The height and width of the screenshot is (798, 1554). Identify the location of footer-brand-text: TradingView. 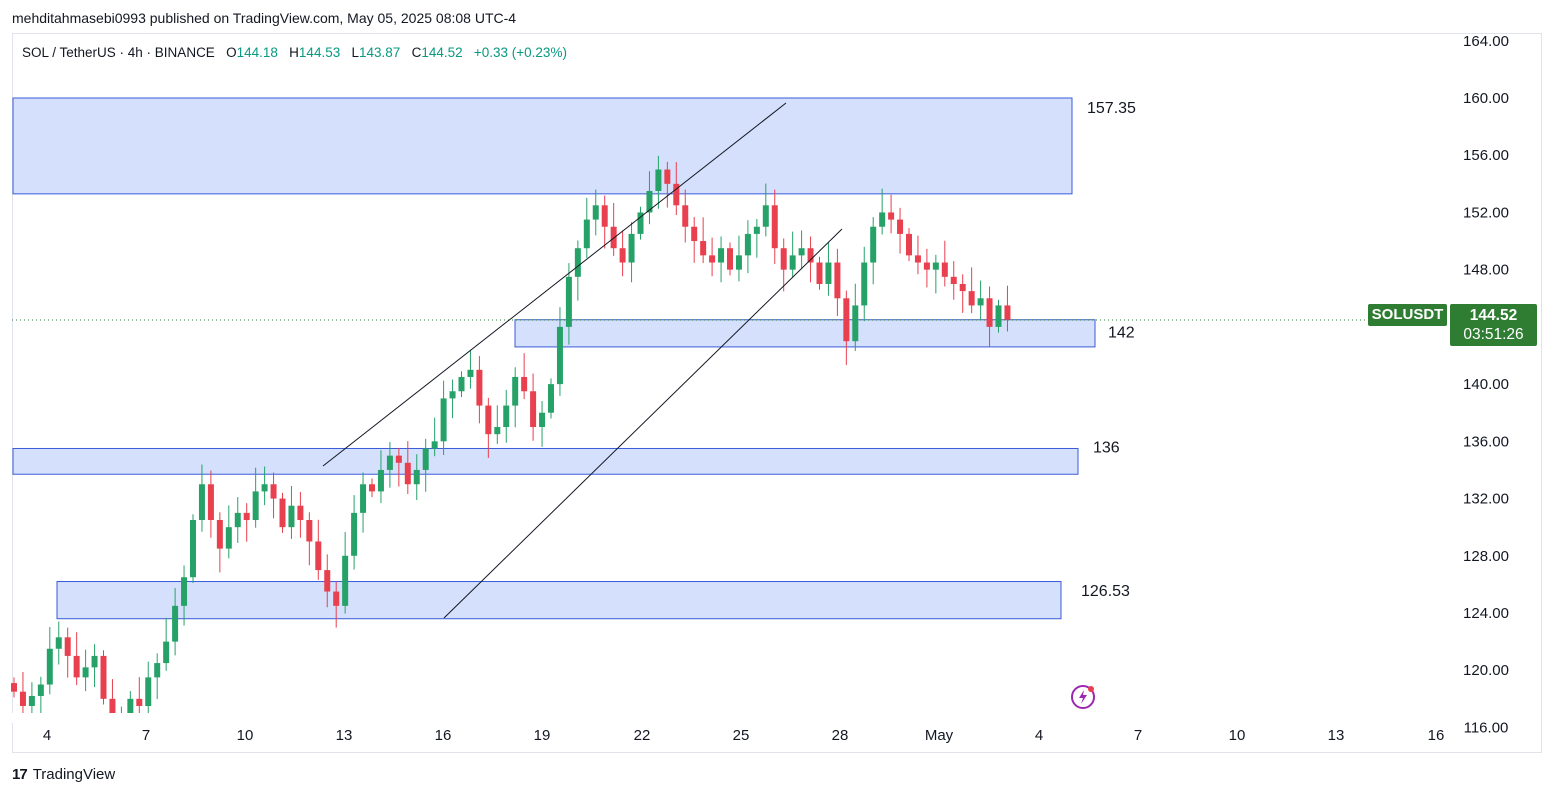
(74, 774).